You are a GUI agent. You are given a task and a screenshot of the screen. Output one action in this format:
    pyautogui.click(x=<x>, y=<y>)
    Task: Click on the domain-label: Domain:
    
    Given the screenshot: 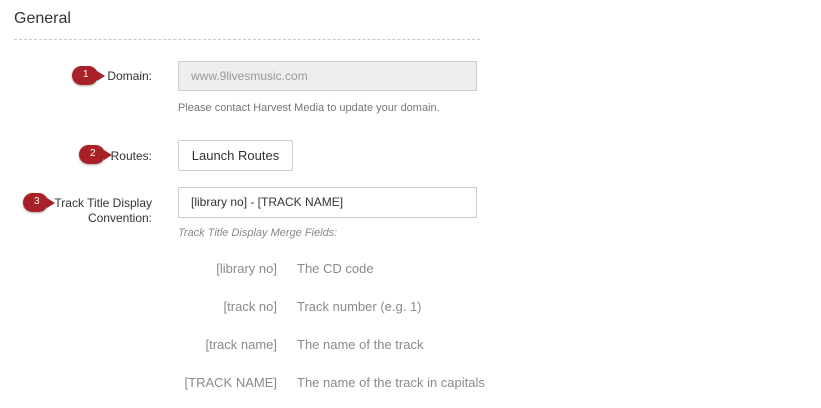 What is the action you would take?
    pyautogui.click(x=129, y=76)
    